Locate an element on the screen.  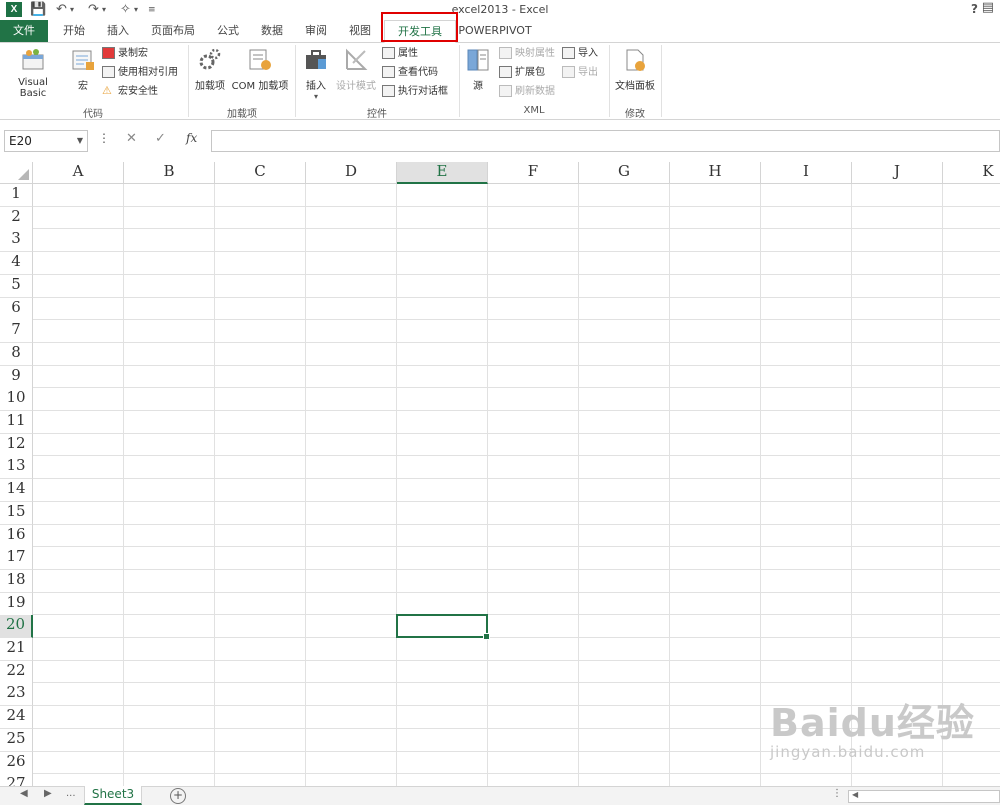
formula-bar: E20 ▼ ⋮ ✕ ✓ fx is located at coordinates (500, 141).